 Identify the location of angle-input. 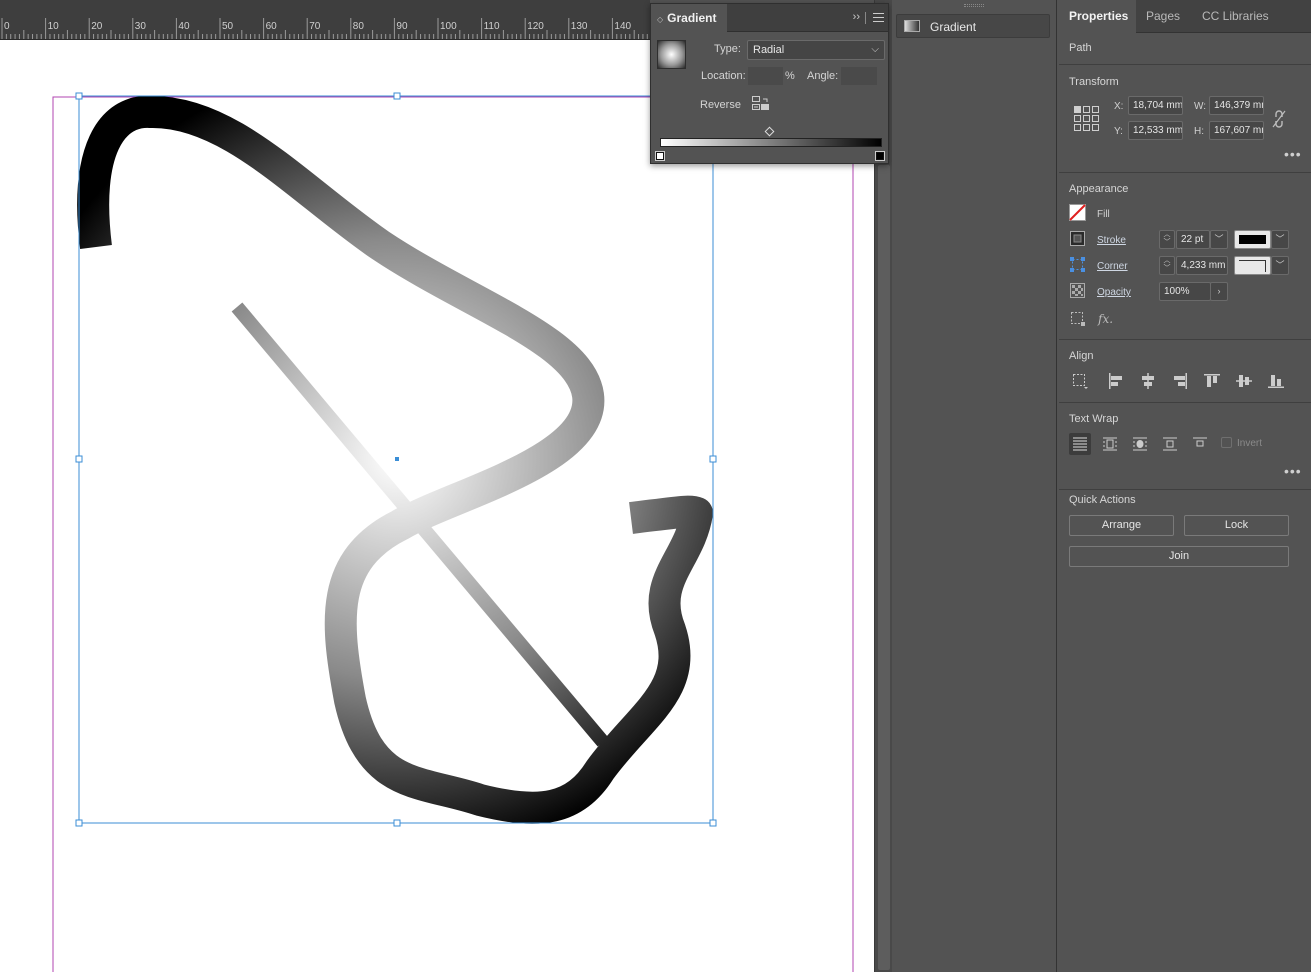
(859, 76).